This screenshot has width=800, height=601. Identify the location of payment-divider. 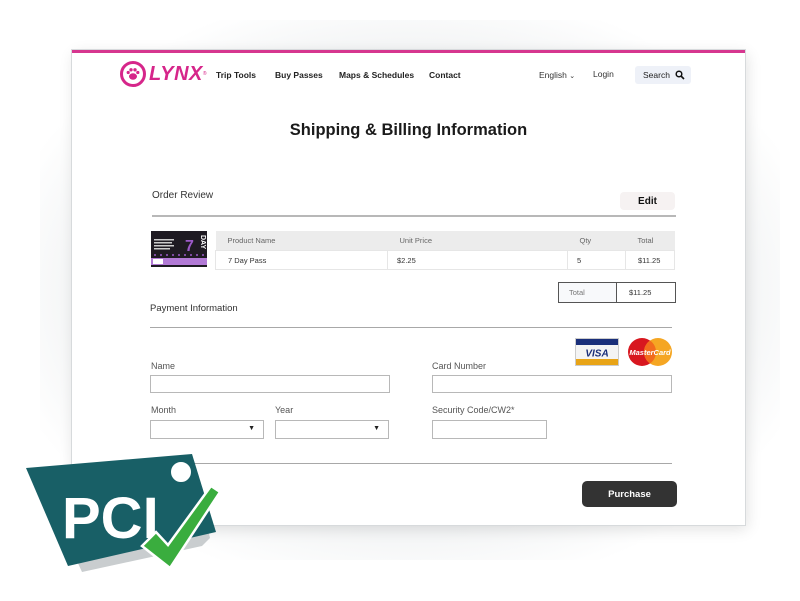
(411, 327).